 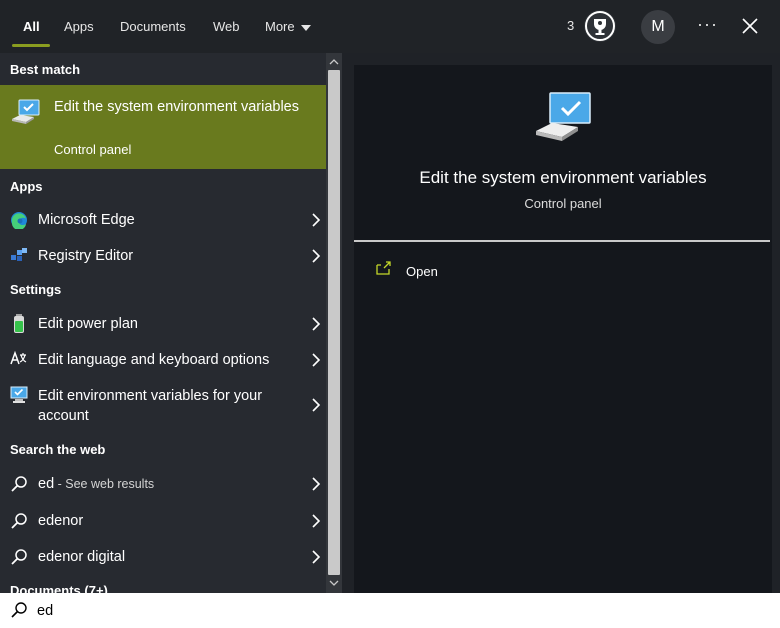 What do you see at coordinates (19, 323) in the screenshot?
I see `battery-icon` at bounding box center [19, 323].